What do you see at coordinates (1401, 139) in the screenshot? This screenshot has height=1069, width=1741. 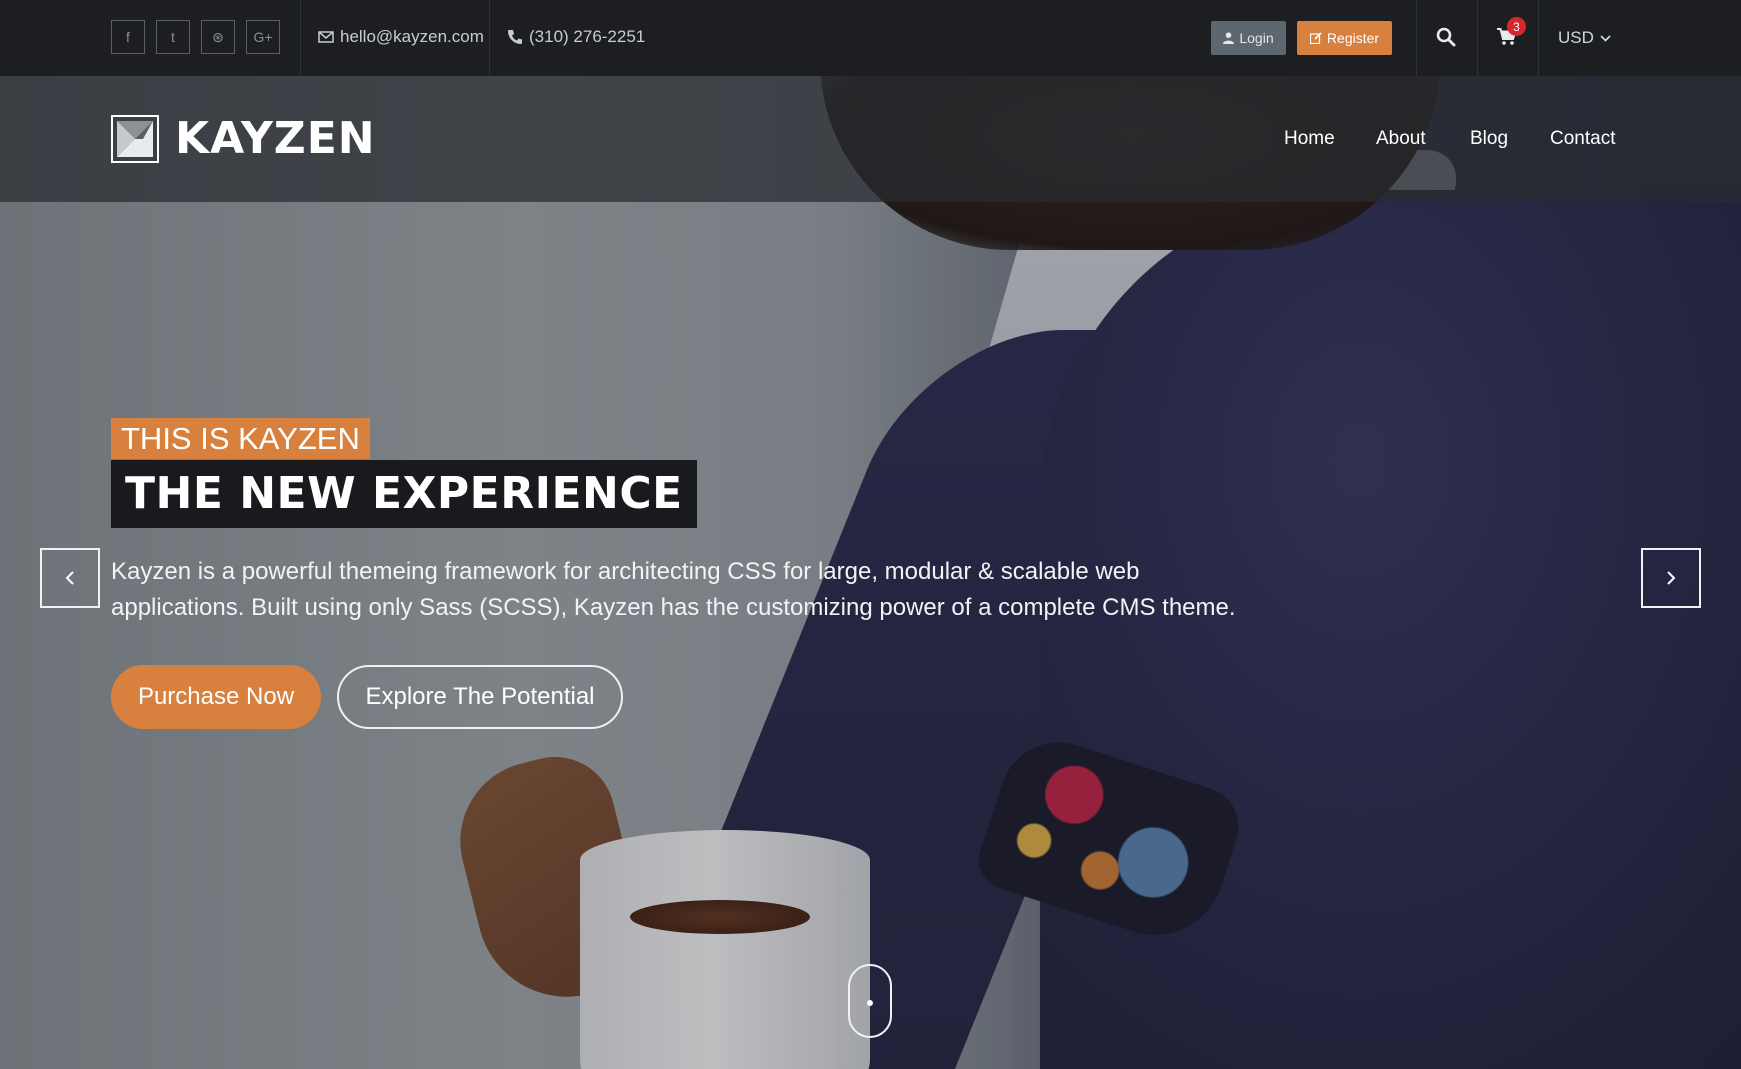 I see `nav-item-about: About` at bounding box center [1401, 139].